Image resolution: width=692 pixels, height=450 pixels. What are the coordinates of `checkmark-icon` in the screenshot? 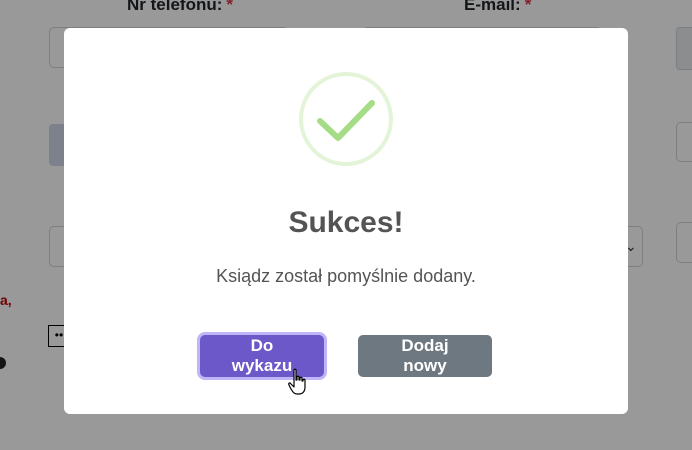 It's located at (346, 119).